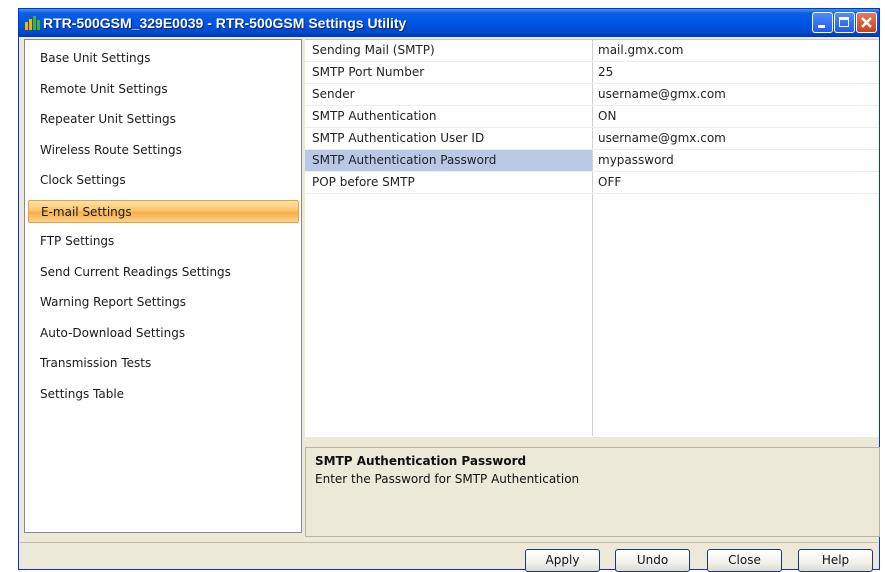 The width and height of the screenshot is (885, 572). I want to click on minimize-icon, so click(821, 26).